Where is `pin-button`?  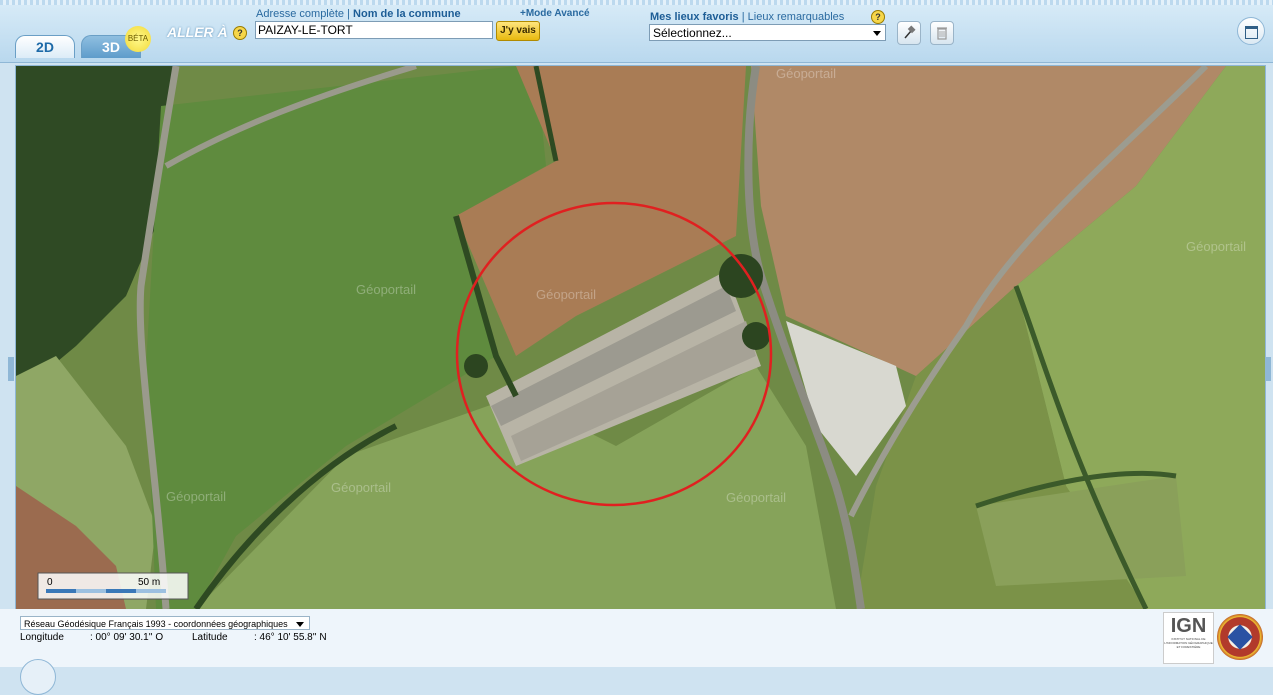
pin-button is located at coordinates (909, 33).